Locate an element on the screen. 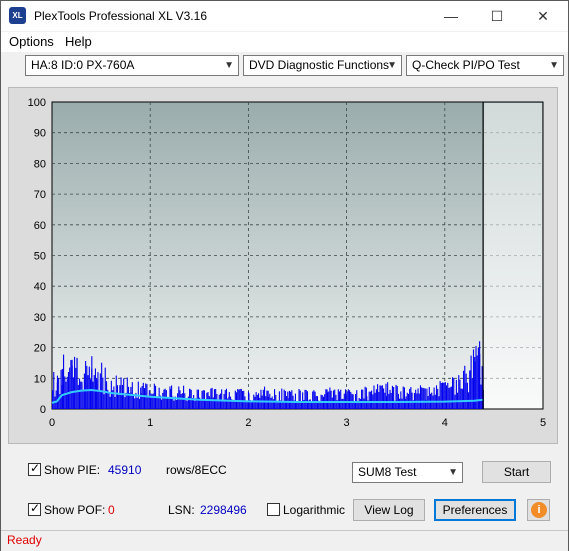 The height and width of the screenshot is (551, 569). test-select: Q-Check PI/PO Test ▼ is located at coordinates (485, 65).